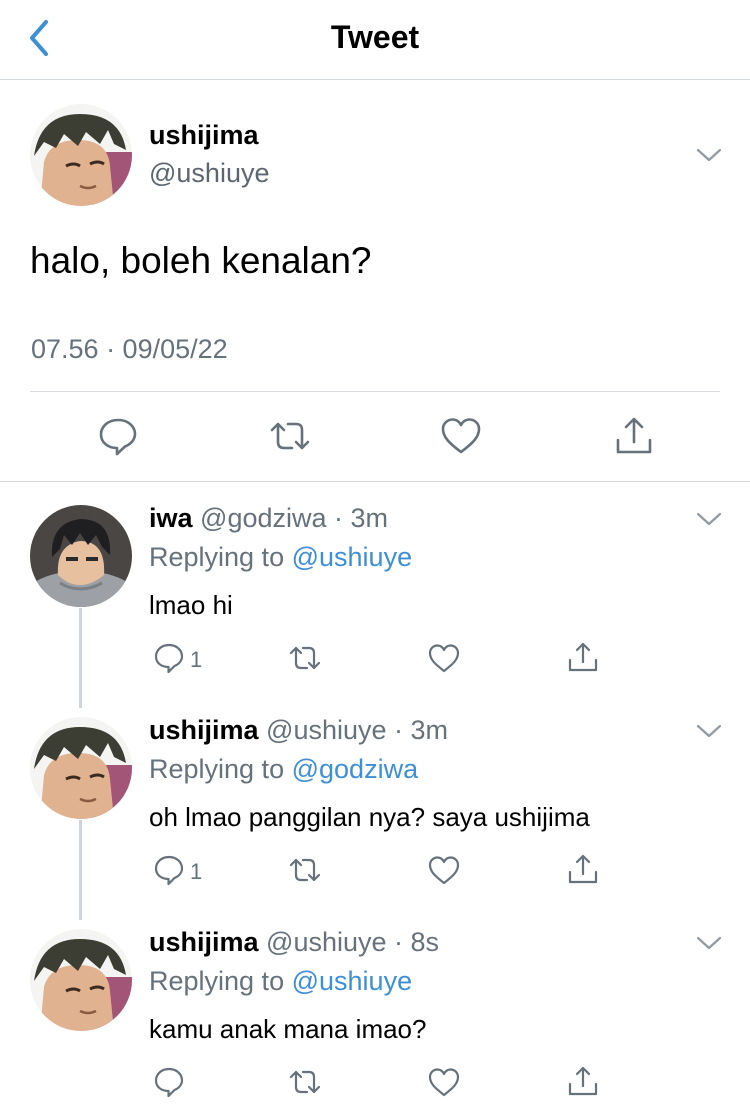  I want to click on reply-header: iwa @godziwa · 3m, so click(268, 518).